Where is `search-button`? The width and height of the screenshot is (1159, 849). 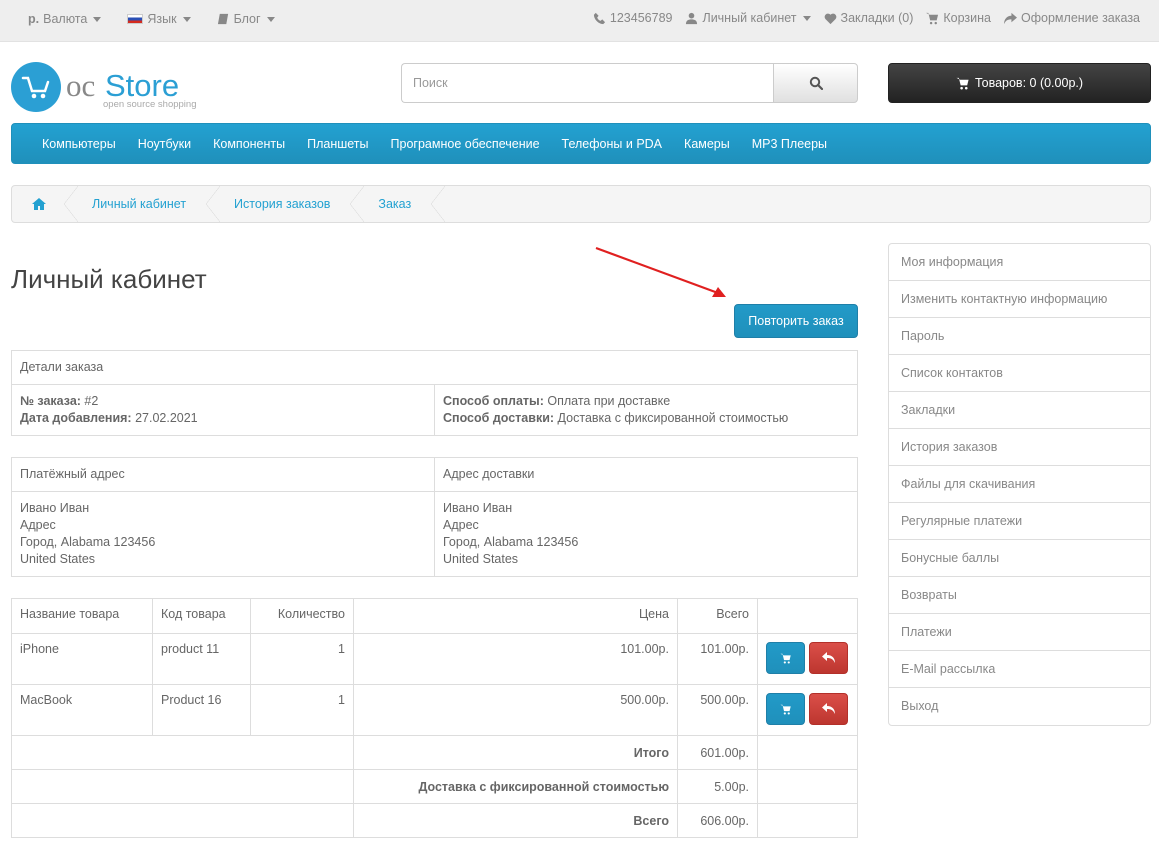
search-button is located at coordinates (815, 83).